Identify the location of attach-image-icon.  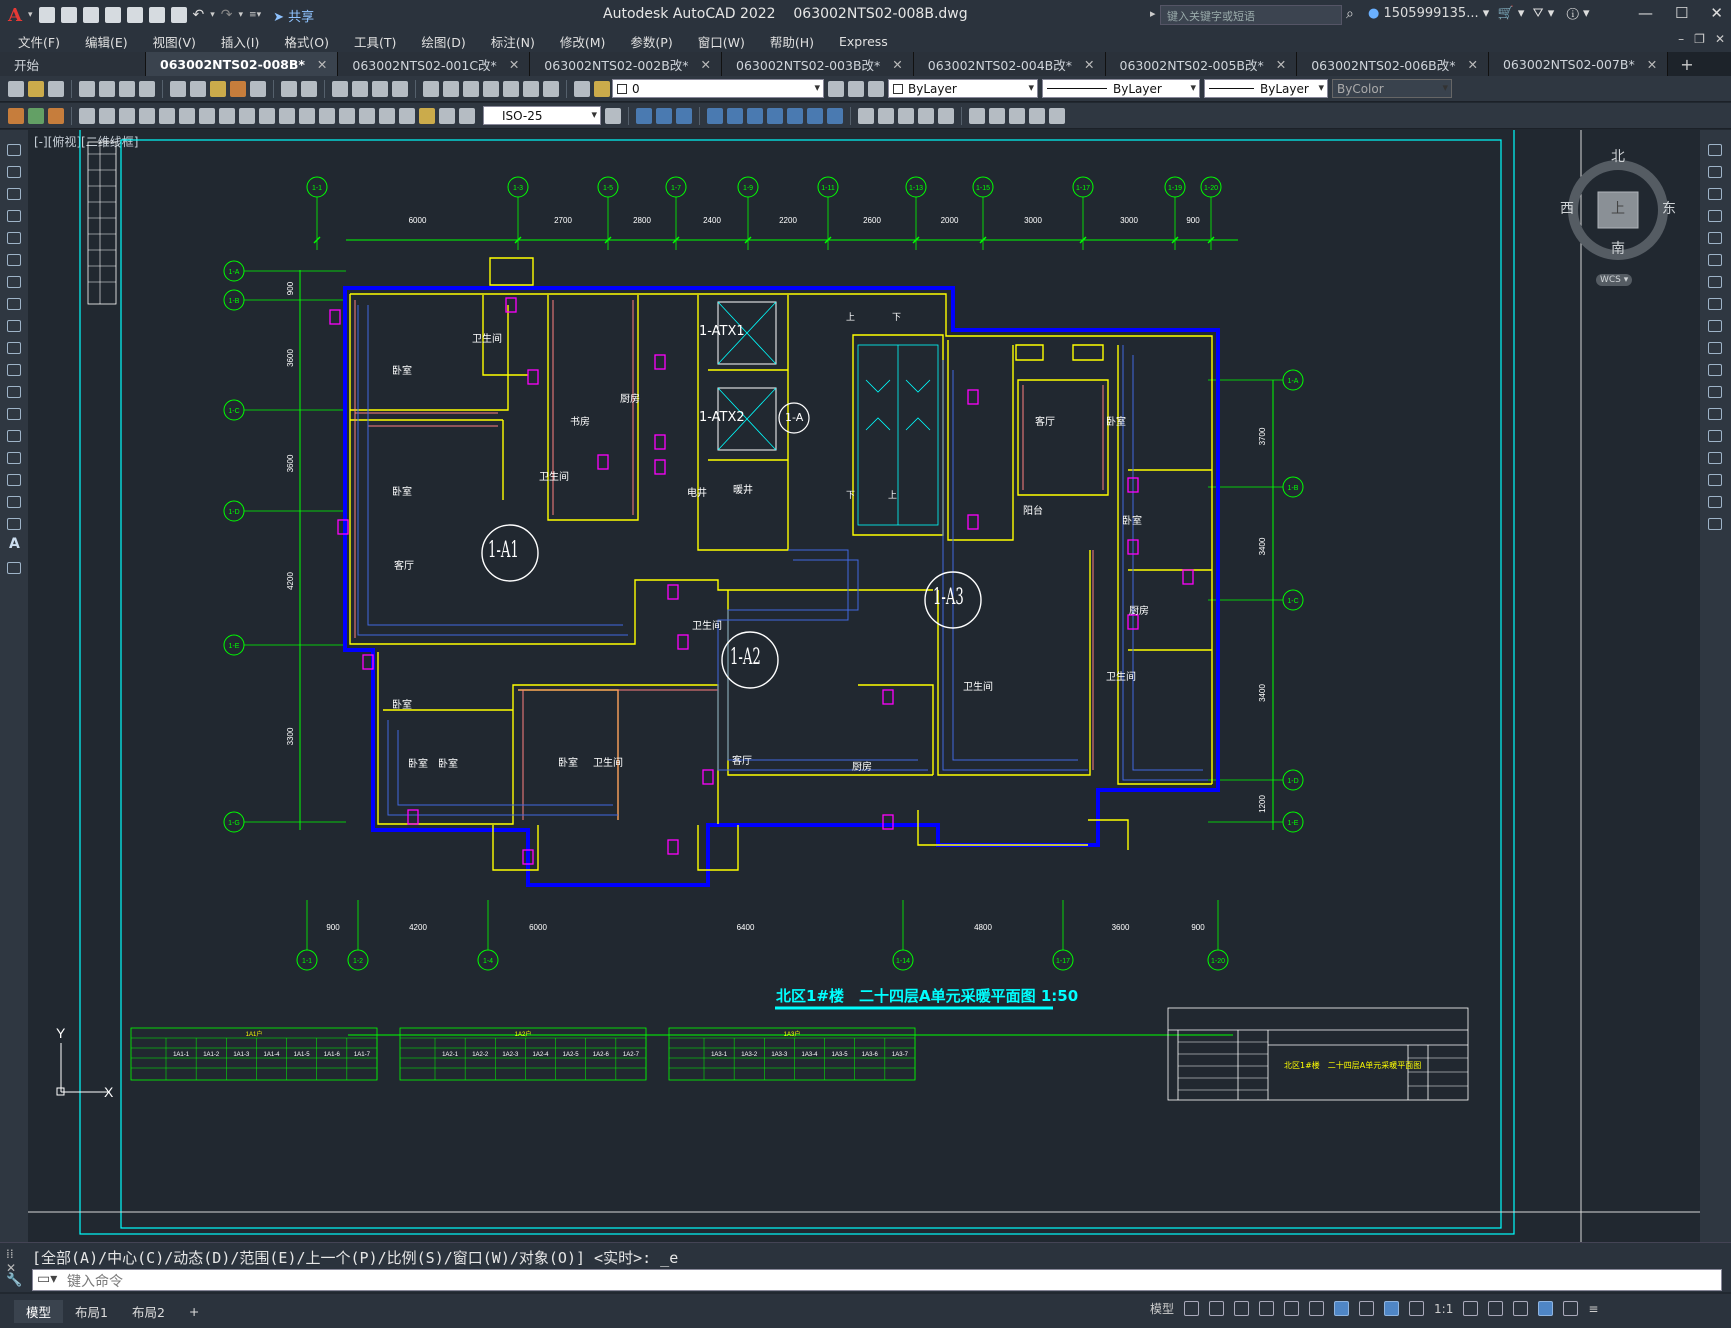
(1017, 115).